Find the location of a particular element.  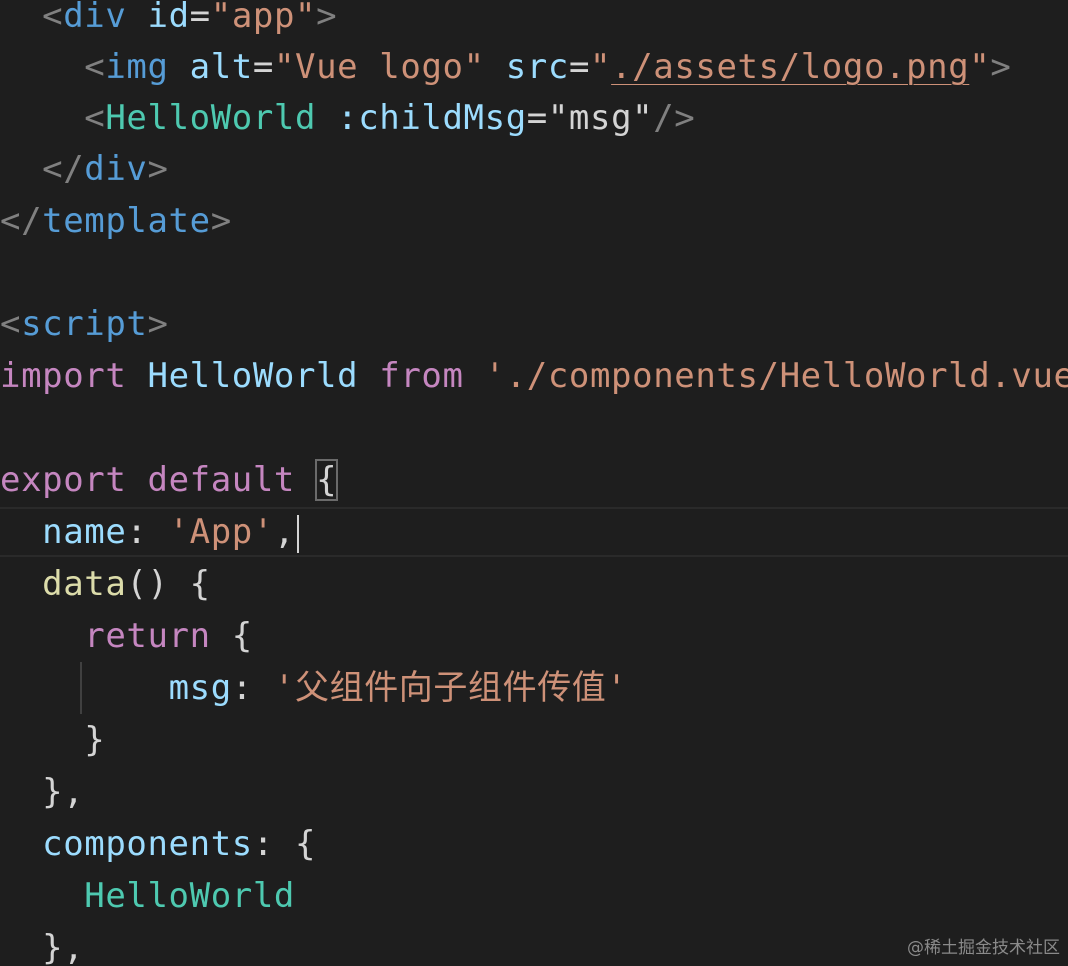

code-line-4: </div> is located at coordinates (84, 169).